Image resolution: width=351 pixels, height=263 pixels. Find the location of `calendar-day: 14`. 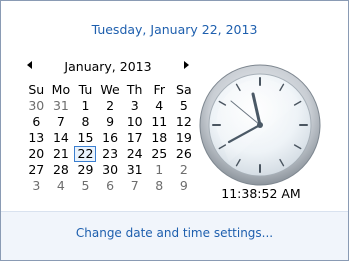

calendar-day: 14 is located at coordinates (61, 138).